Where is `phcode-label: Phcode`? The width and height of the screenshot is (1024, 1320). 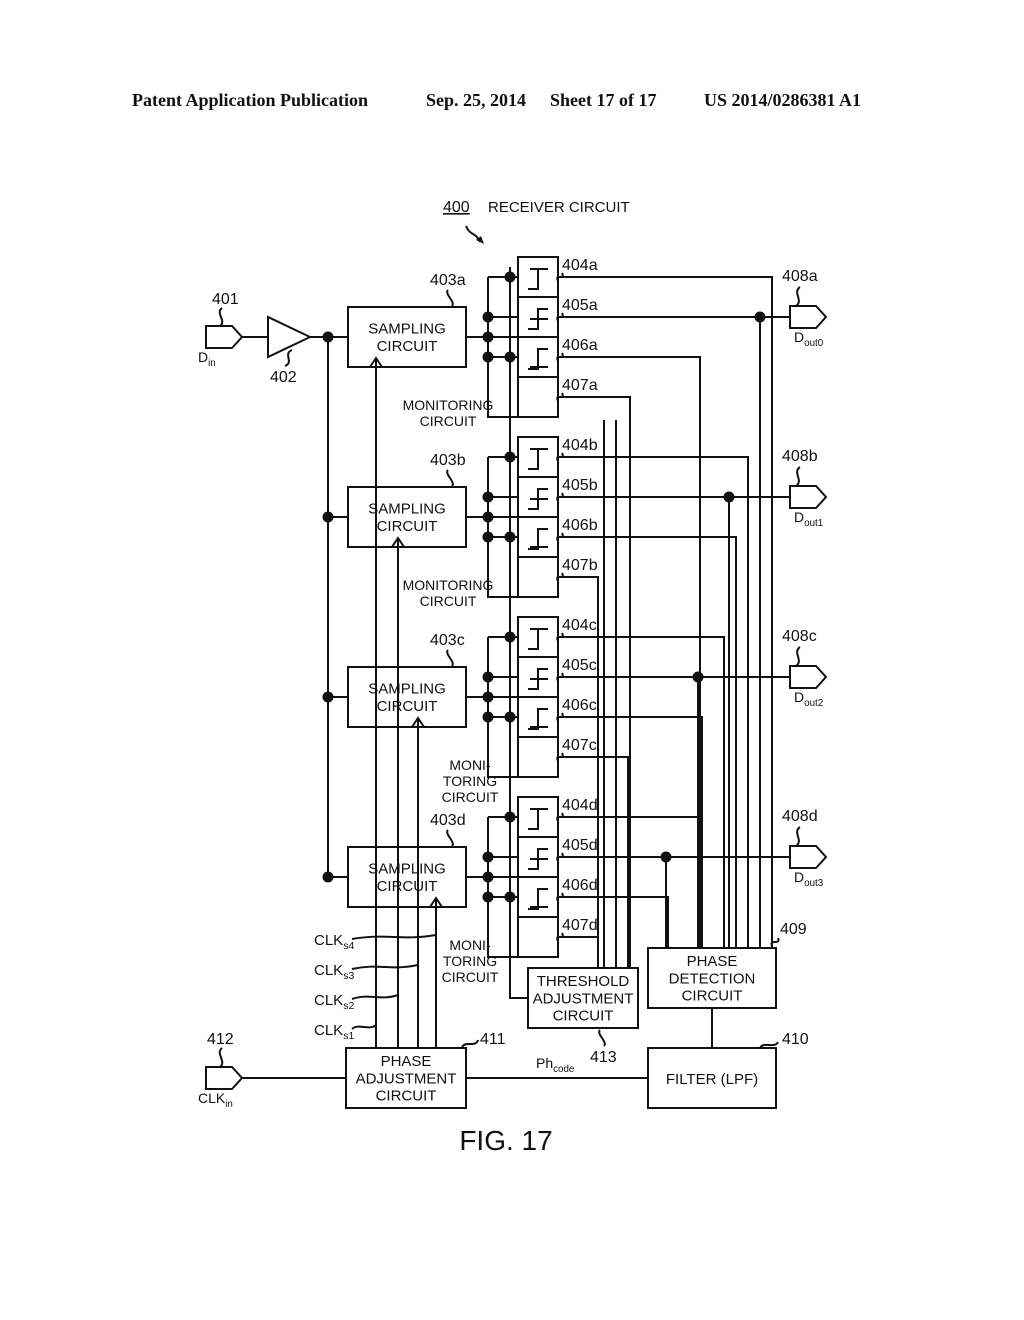
phcode-label: Phcode is located at coordinates (555, 1065).